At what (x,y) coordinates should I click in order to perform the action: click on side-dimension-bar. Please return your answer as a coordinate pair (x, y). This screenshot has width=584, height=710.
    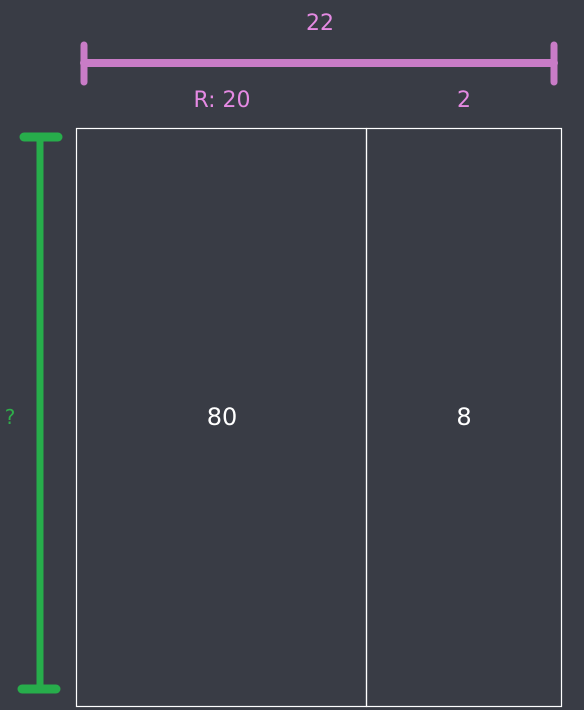
    Looking at the image, I should click on (40, 413).